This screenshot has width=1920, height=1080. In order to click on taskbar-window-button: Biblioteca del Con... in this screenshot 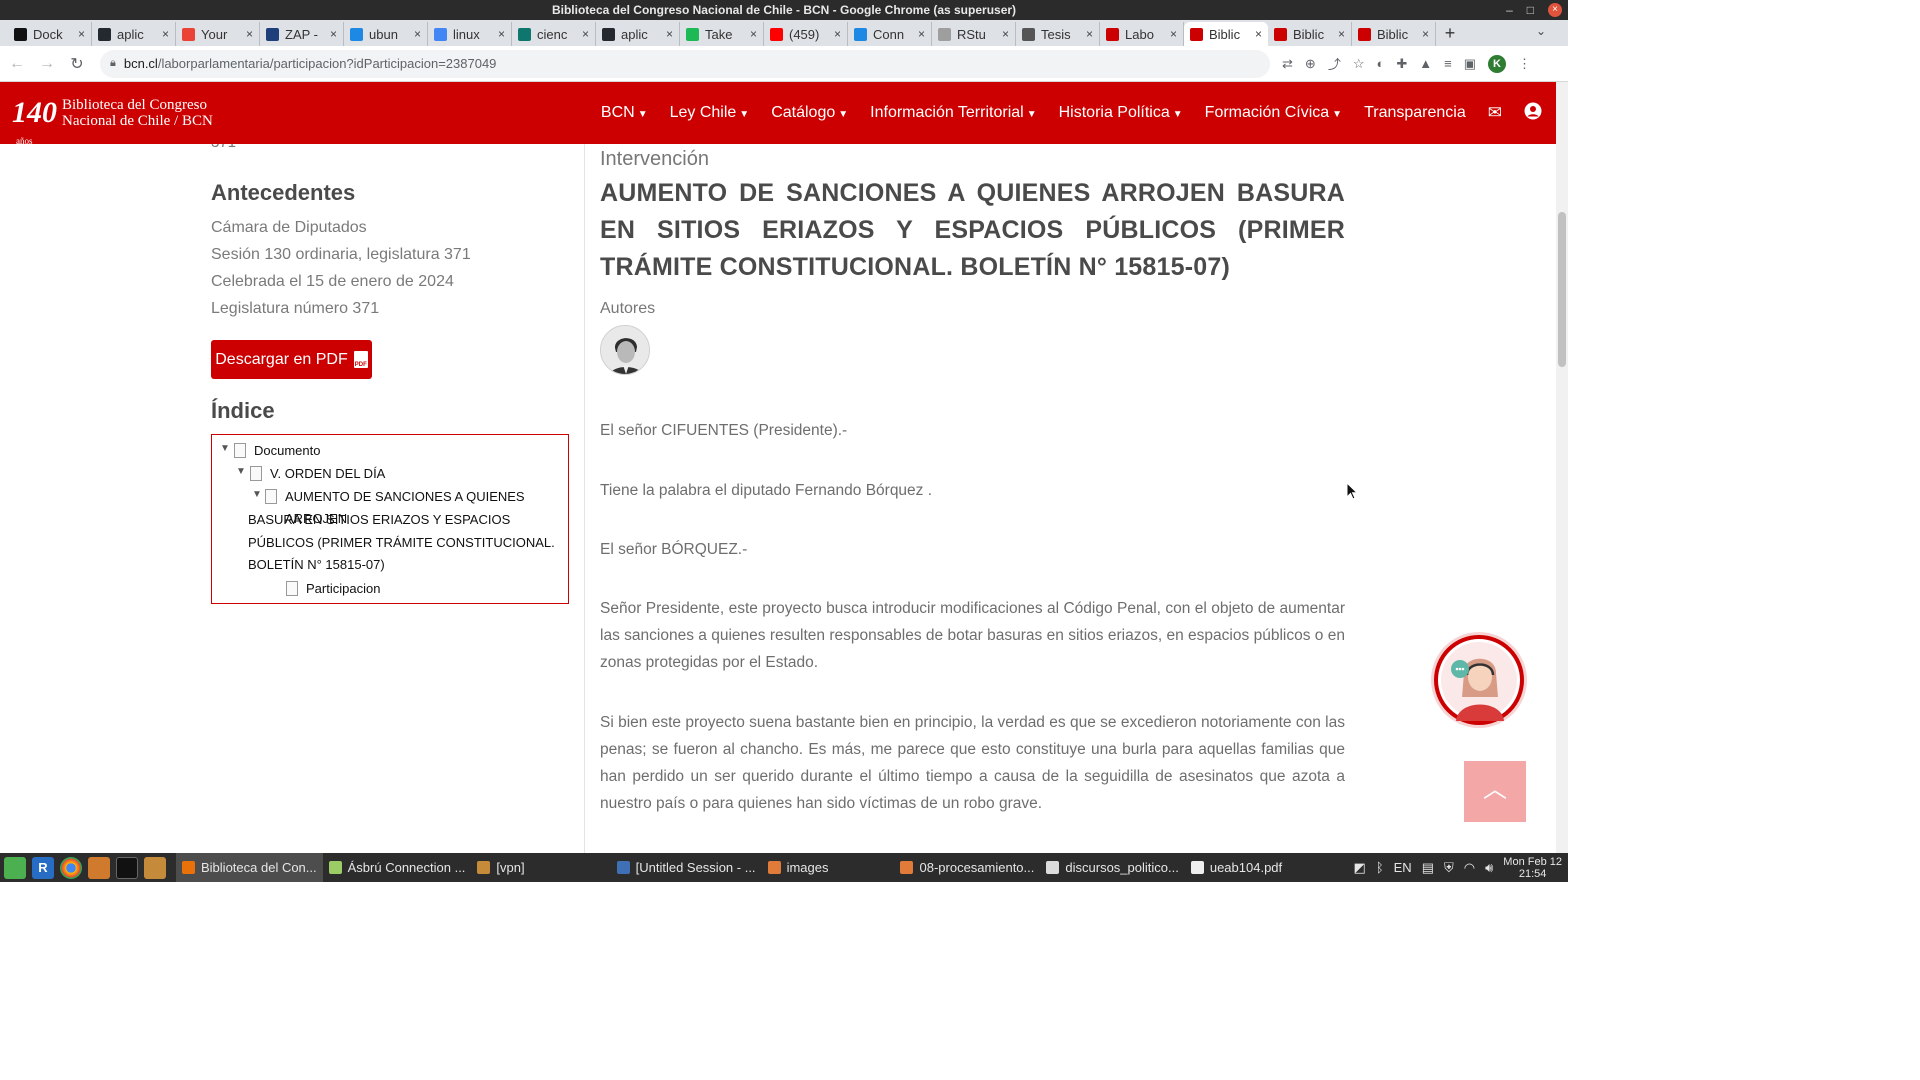, I will do `click(249, 867)`.